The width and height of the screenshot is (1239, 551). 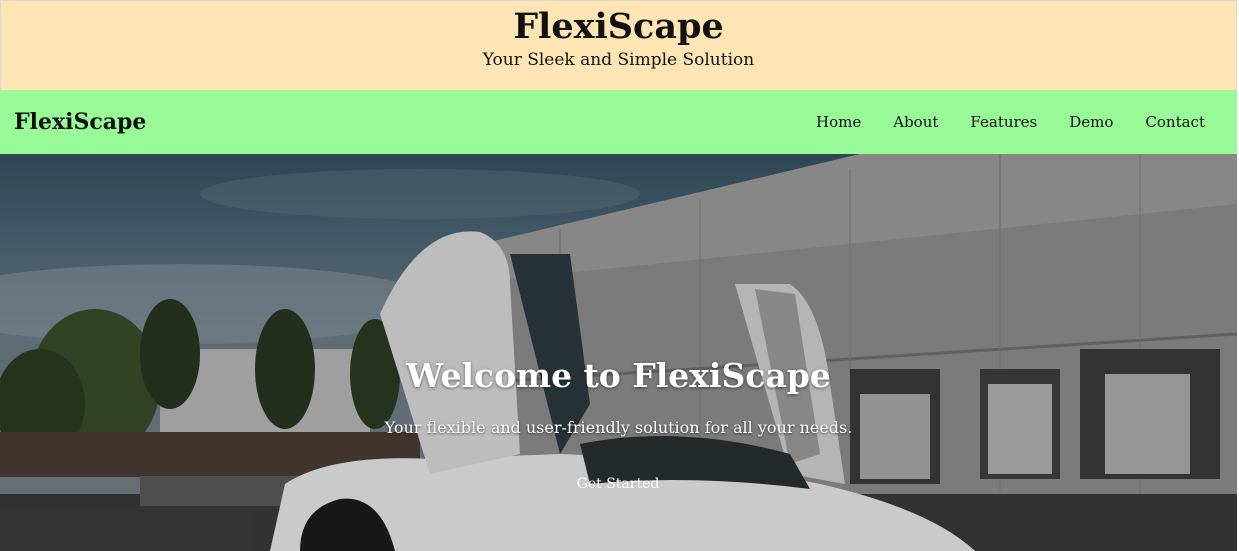 I want to click on nav-link-demo: Demo, so click(x=1091, y=122).